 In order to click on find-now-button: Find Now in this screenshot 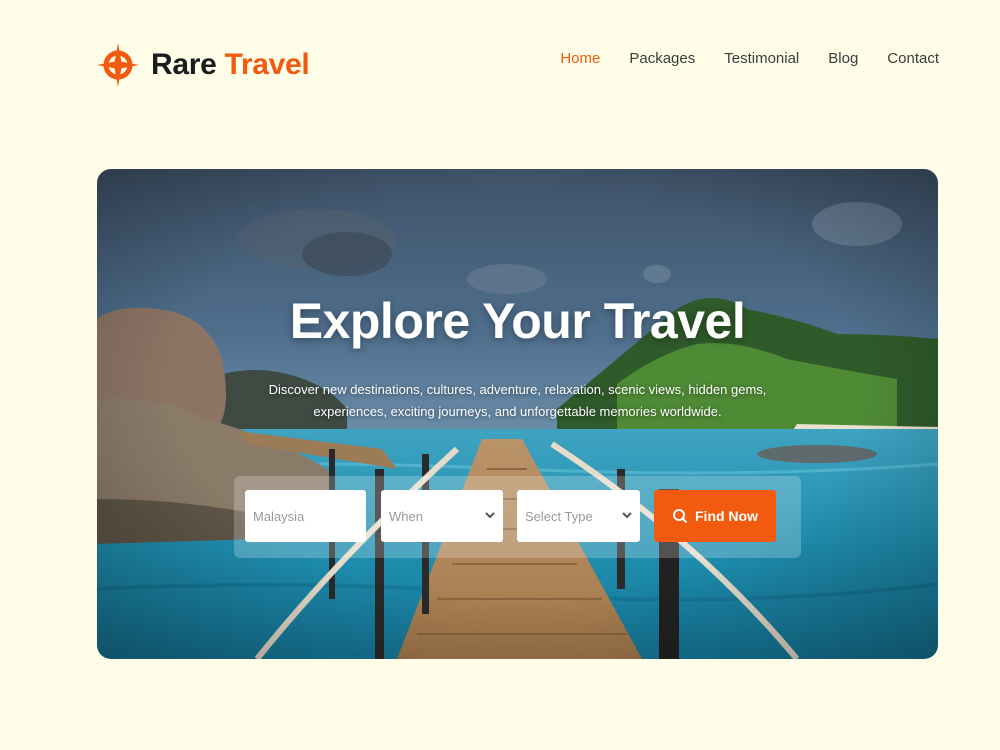, I will do `click(715, 516)`.